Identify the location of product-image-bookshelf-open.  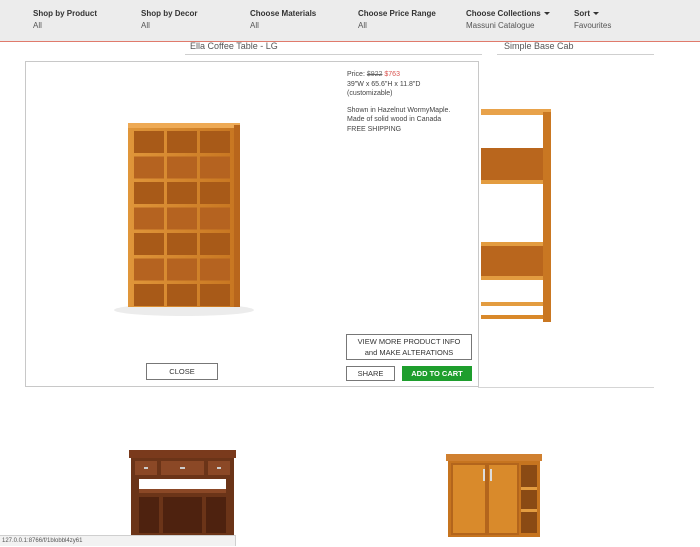
(517, 215).